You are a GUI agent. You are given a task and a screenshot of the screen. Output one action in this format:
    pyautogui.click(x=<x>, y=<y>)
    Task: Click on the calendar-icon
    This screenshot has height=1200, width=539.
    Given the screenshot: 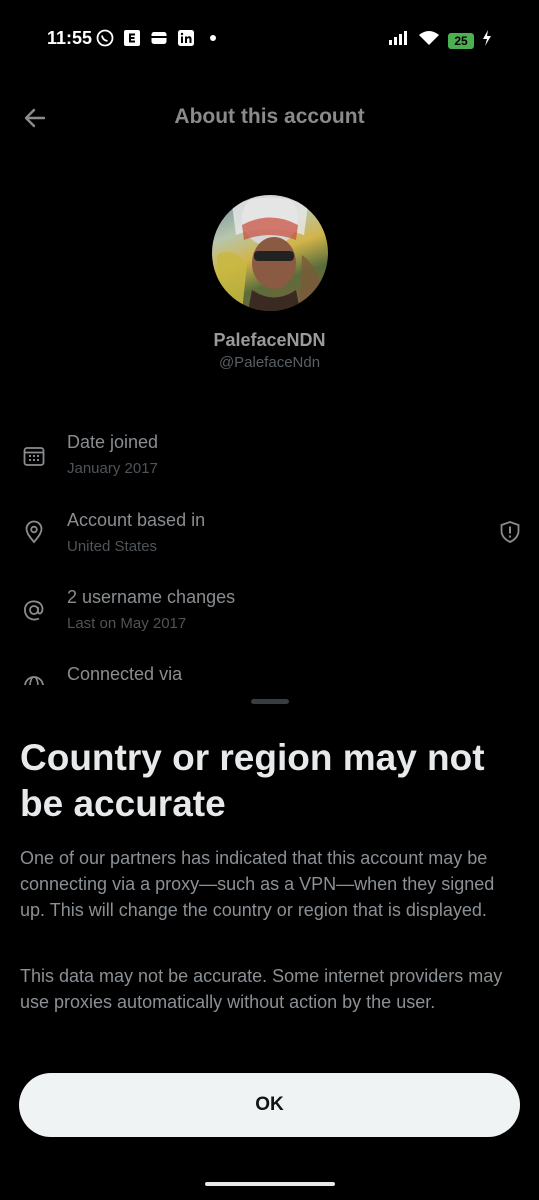 What is the action you would take?
    pyautogui.click(x=34, y=456)
    